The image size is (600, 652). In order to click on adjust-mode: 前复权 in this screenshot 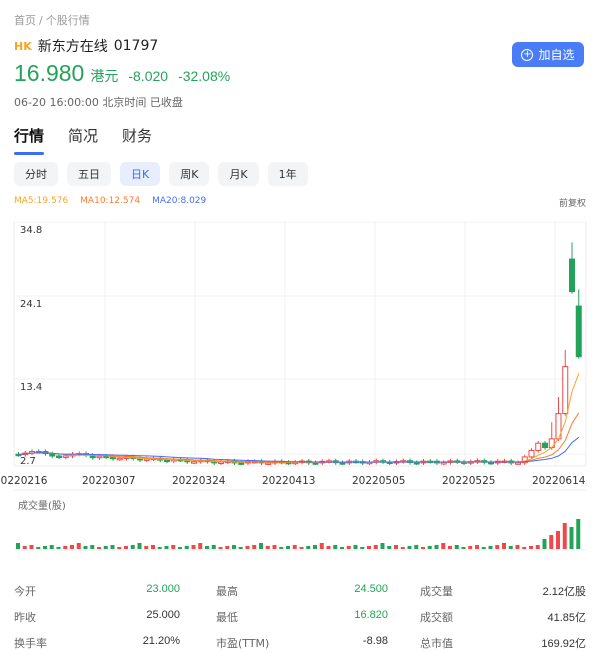, I will do `click(572, 202)`.